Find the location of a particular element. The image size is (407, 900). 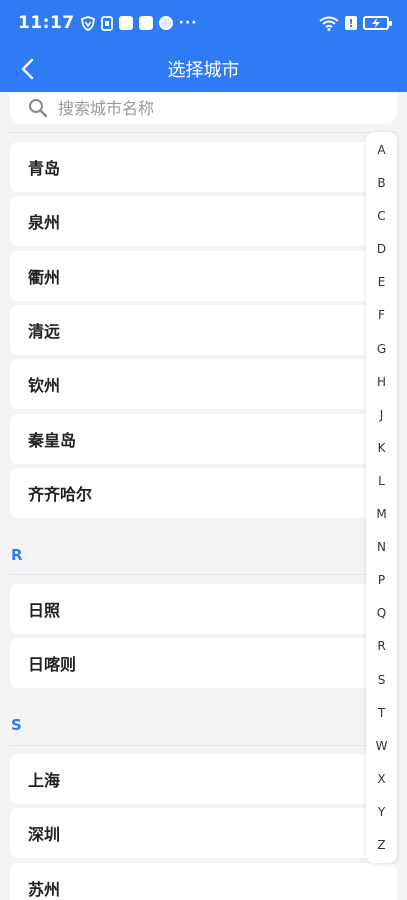

search-input is located at coordinates (198, 108).